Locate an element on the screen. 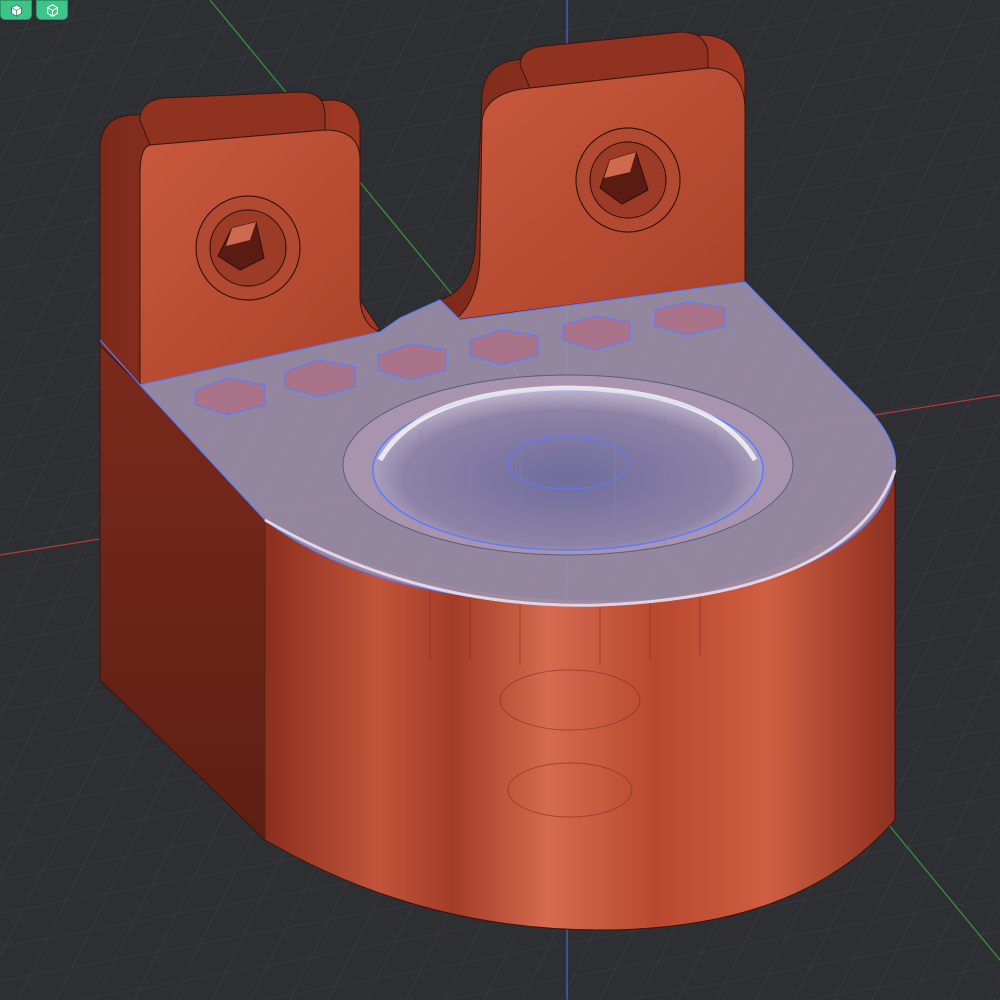 This screenshot has width=1000, height=1000. view-cube-outline-button is located at coordinates (52, 10).